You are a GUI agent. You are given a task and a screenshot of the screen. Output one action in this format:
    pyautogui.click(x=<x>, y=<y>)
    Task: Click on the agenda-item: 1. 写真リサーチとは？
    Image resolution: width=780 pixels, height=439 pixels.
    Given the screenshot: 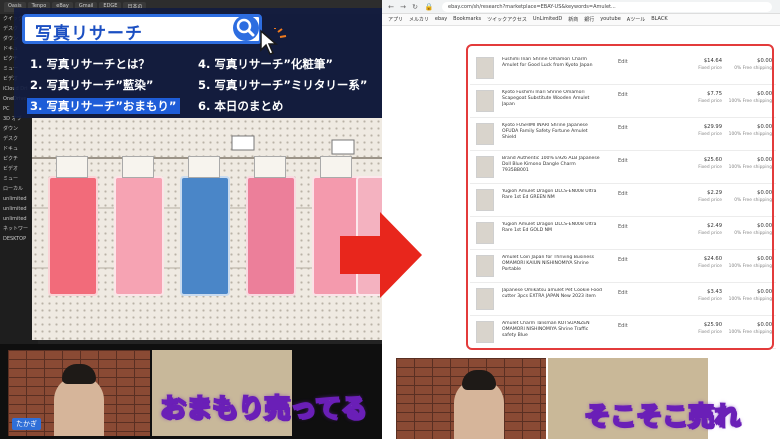 What is the action you would take?
    pyautogui.click(x=90, y=64)
    